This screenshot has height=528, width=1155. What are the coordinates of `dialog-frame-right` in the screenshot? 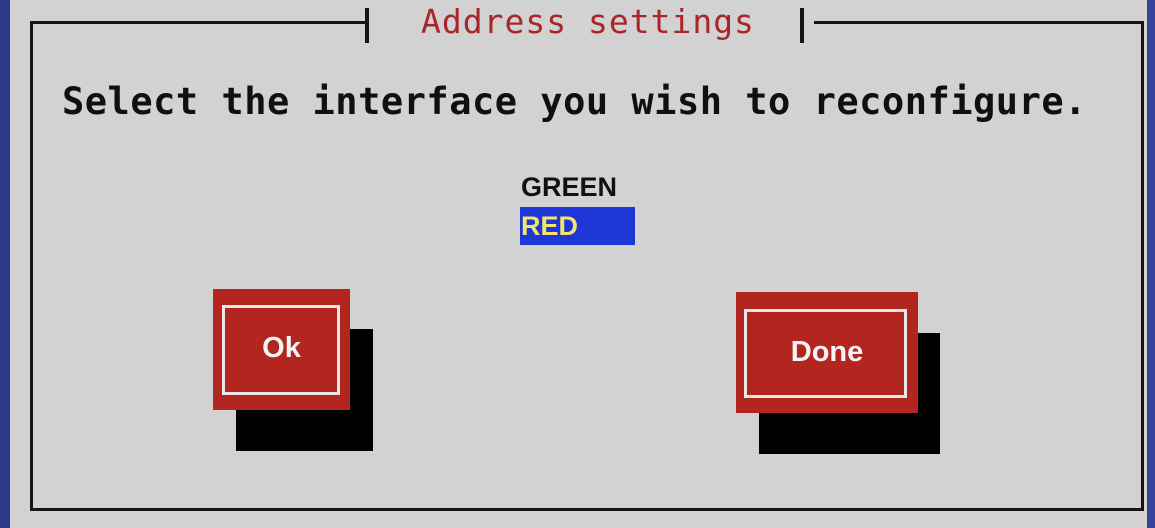 It's located at (1142, 266).